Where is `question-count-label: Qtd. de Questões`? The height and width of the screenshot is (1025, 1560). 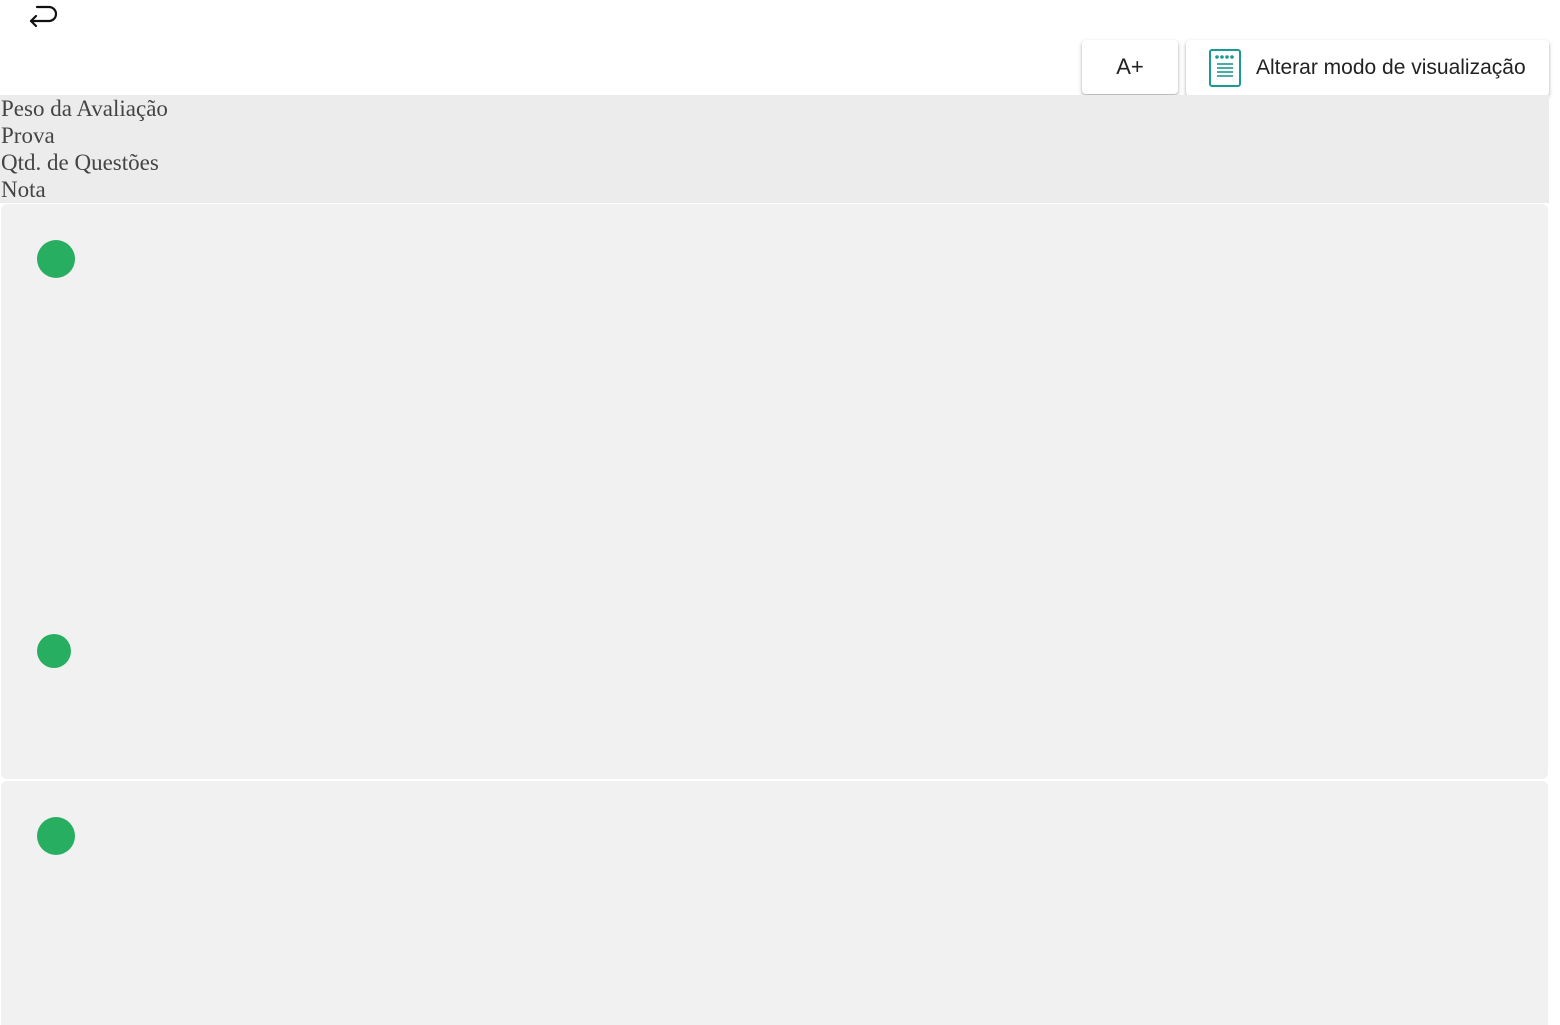
question-count-label: Qtd. de Questões is located at coordinates (80, 162).